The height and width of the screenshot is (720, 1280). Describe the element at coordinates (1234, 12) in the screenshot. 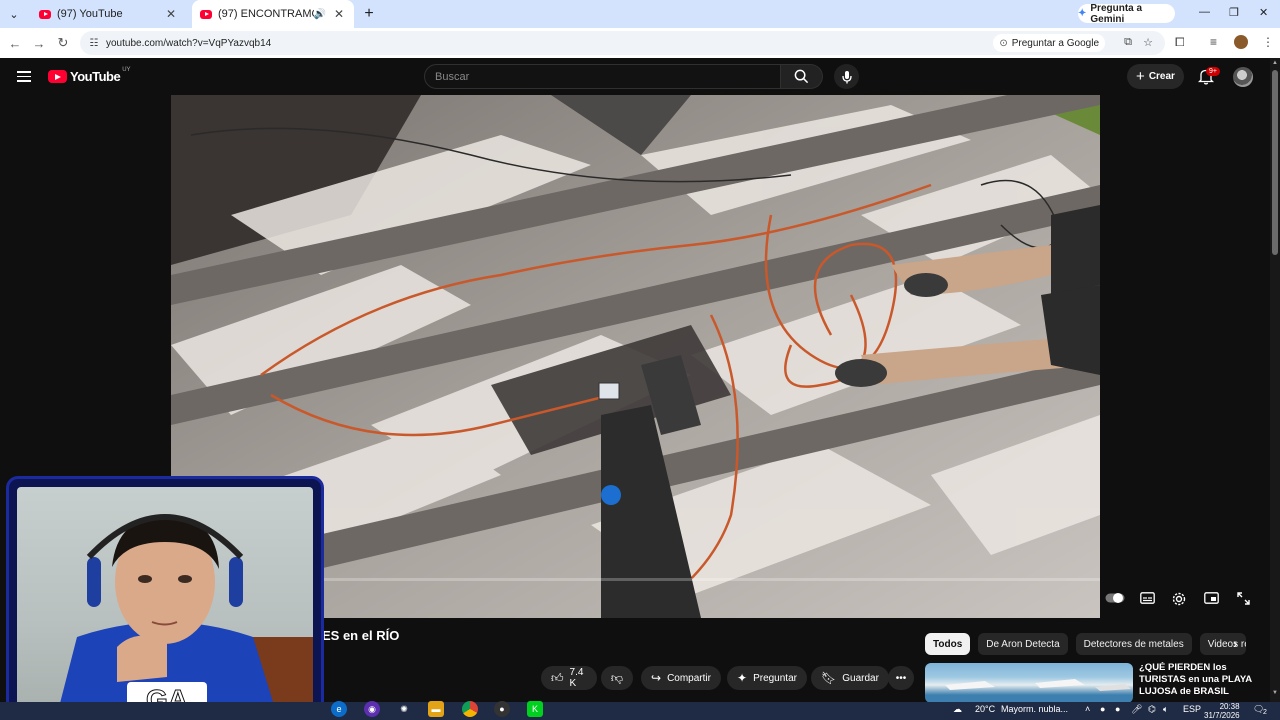

I see `restore-icon: ❐` at that location.